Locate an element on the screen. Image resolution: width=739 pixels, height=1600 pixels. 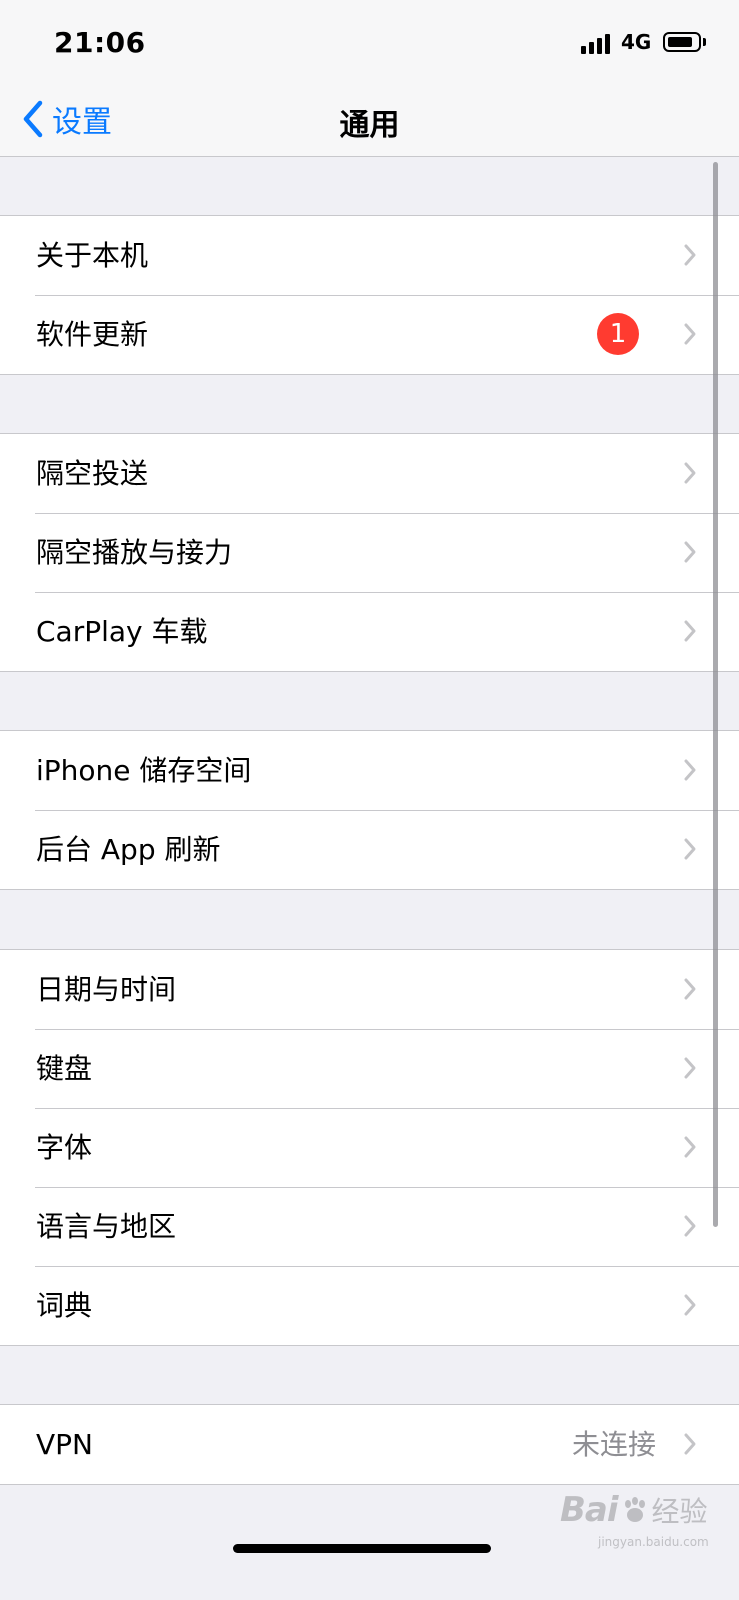
status-time: 21:06 is located at coordinates (100, 42).